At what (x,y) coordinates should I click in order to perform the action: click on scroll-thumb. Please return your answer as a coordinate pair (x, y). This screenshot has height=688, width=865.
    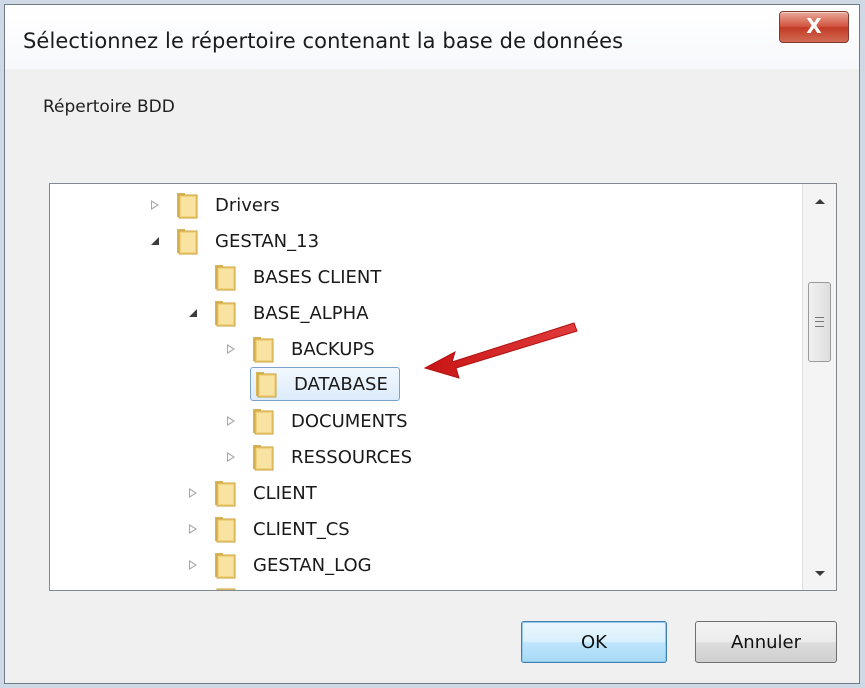
    Looking at the image, I should click on (819, 322).